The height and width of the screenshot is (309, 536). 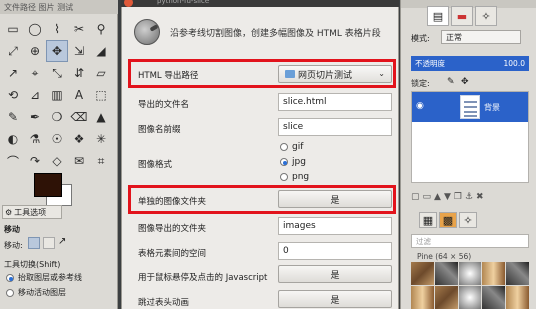 I want to click on prefix-input: slice, so click(x=335, y=127).